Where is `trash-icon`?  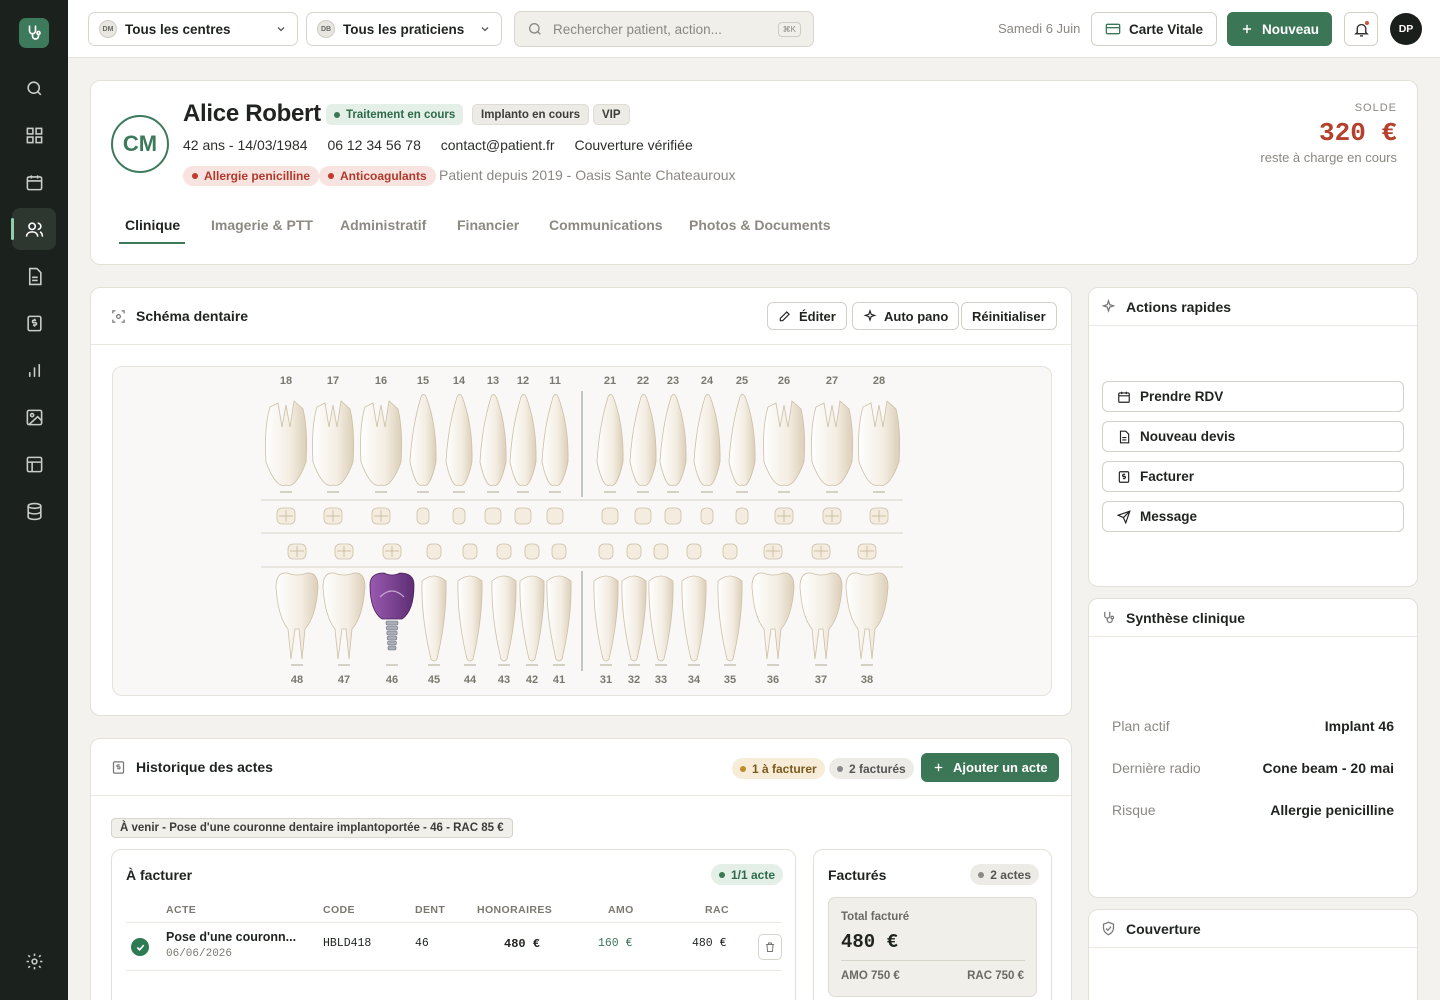 trash-icon is located at coordinates (770, 947).